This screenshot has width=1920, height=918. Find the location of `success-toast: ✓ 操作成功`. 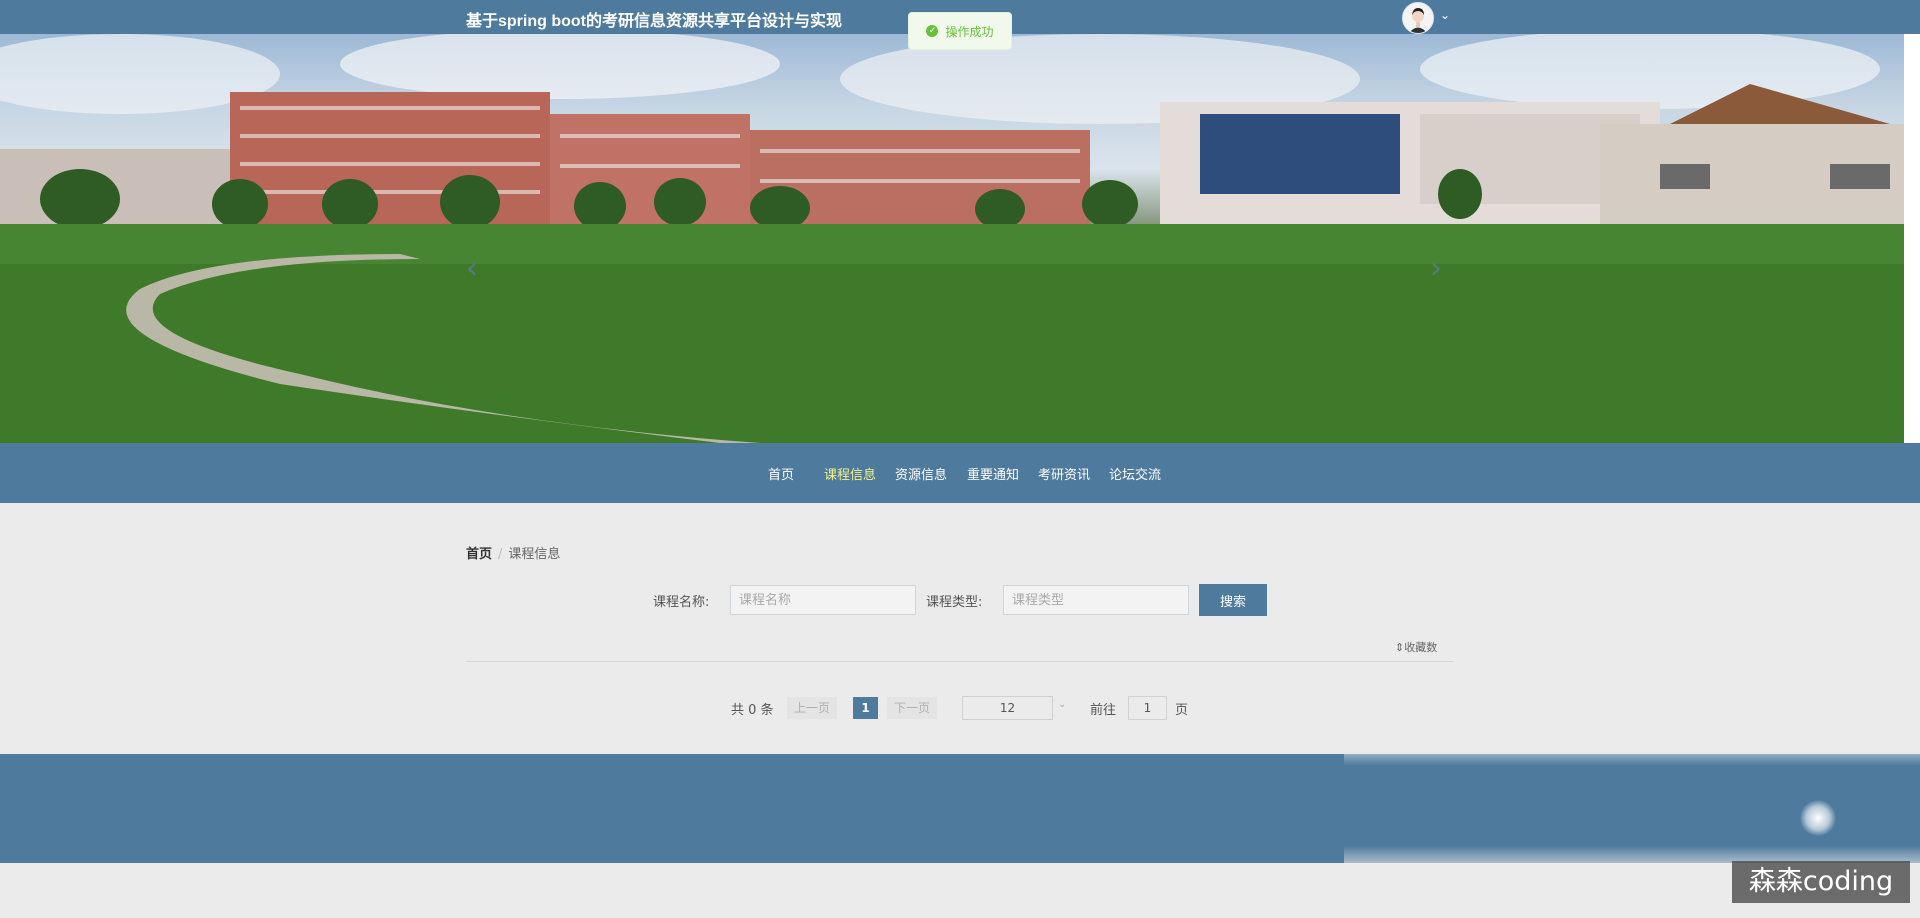

success-toast: ✓ 操作成功 is located at coordinates (960, 31).